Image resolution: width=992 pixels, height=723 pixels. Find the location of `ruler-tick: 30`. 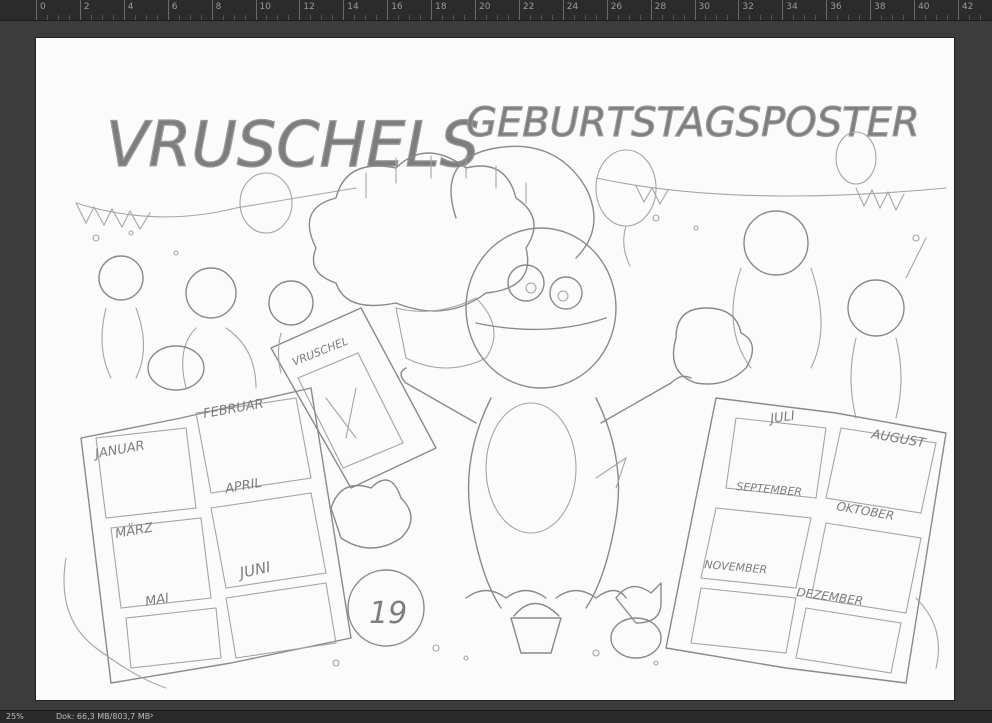

ruler-tick: 30 is located at coordinates (702, 10).